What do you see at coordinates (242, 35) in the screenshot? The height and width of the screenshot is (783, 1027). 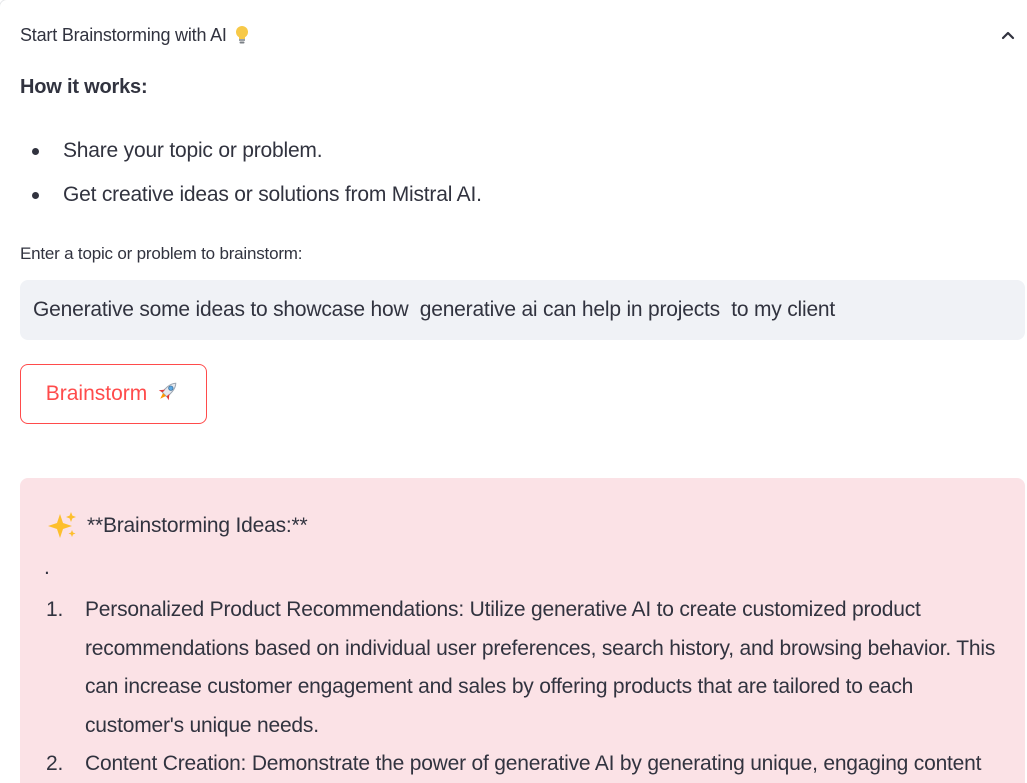 I see `lightbulb-icon` at bounding box center [242, 35].